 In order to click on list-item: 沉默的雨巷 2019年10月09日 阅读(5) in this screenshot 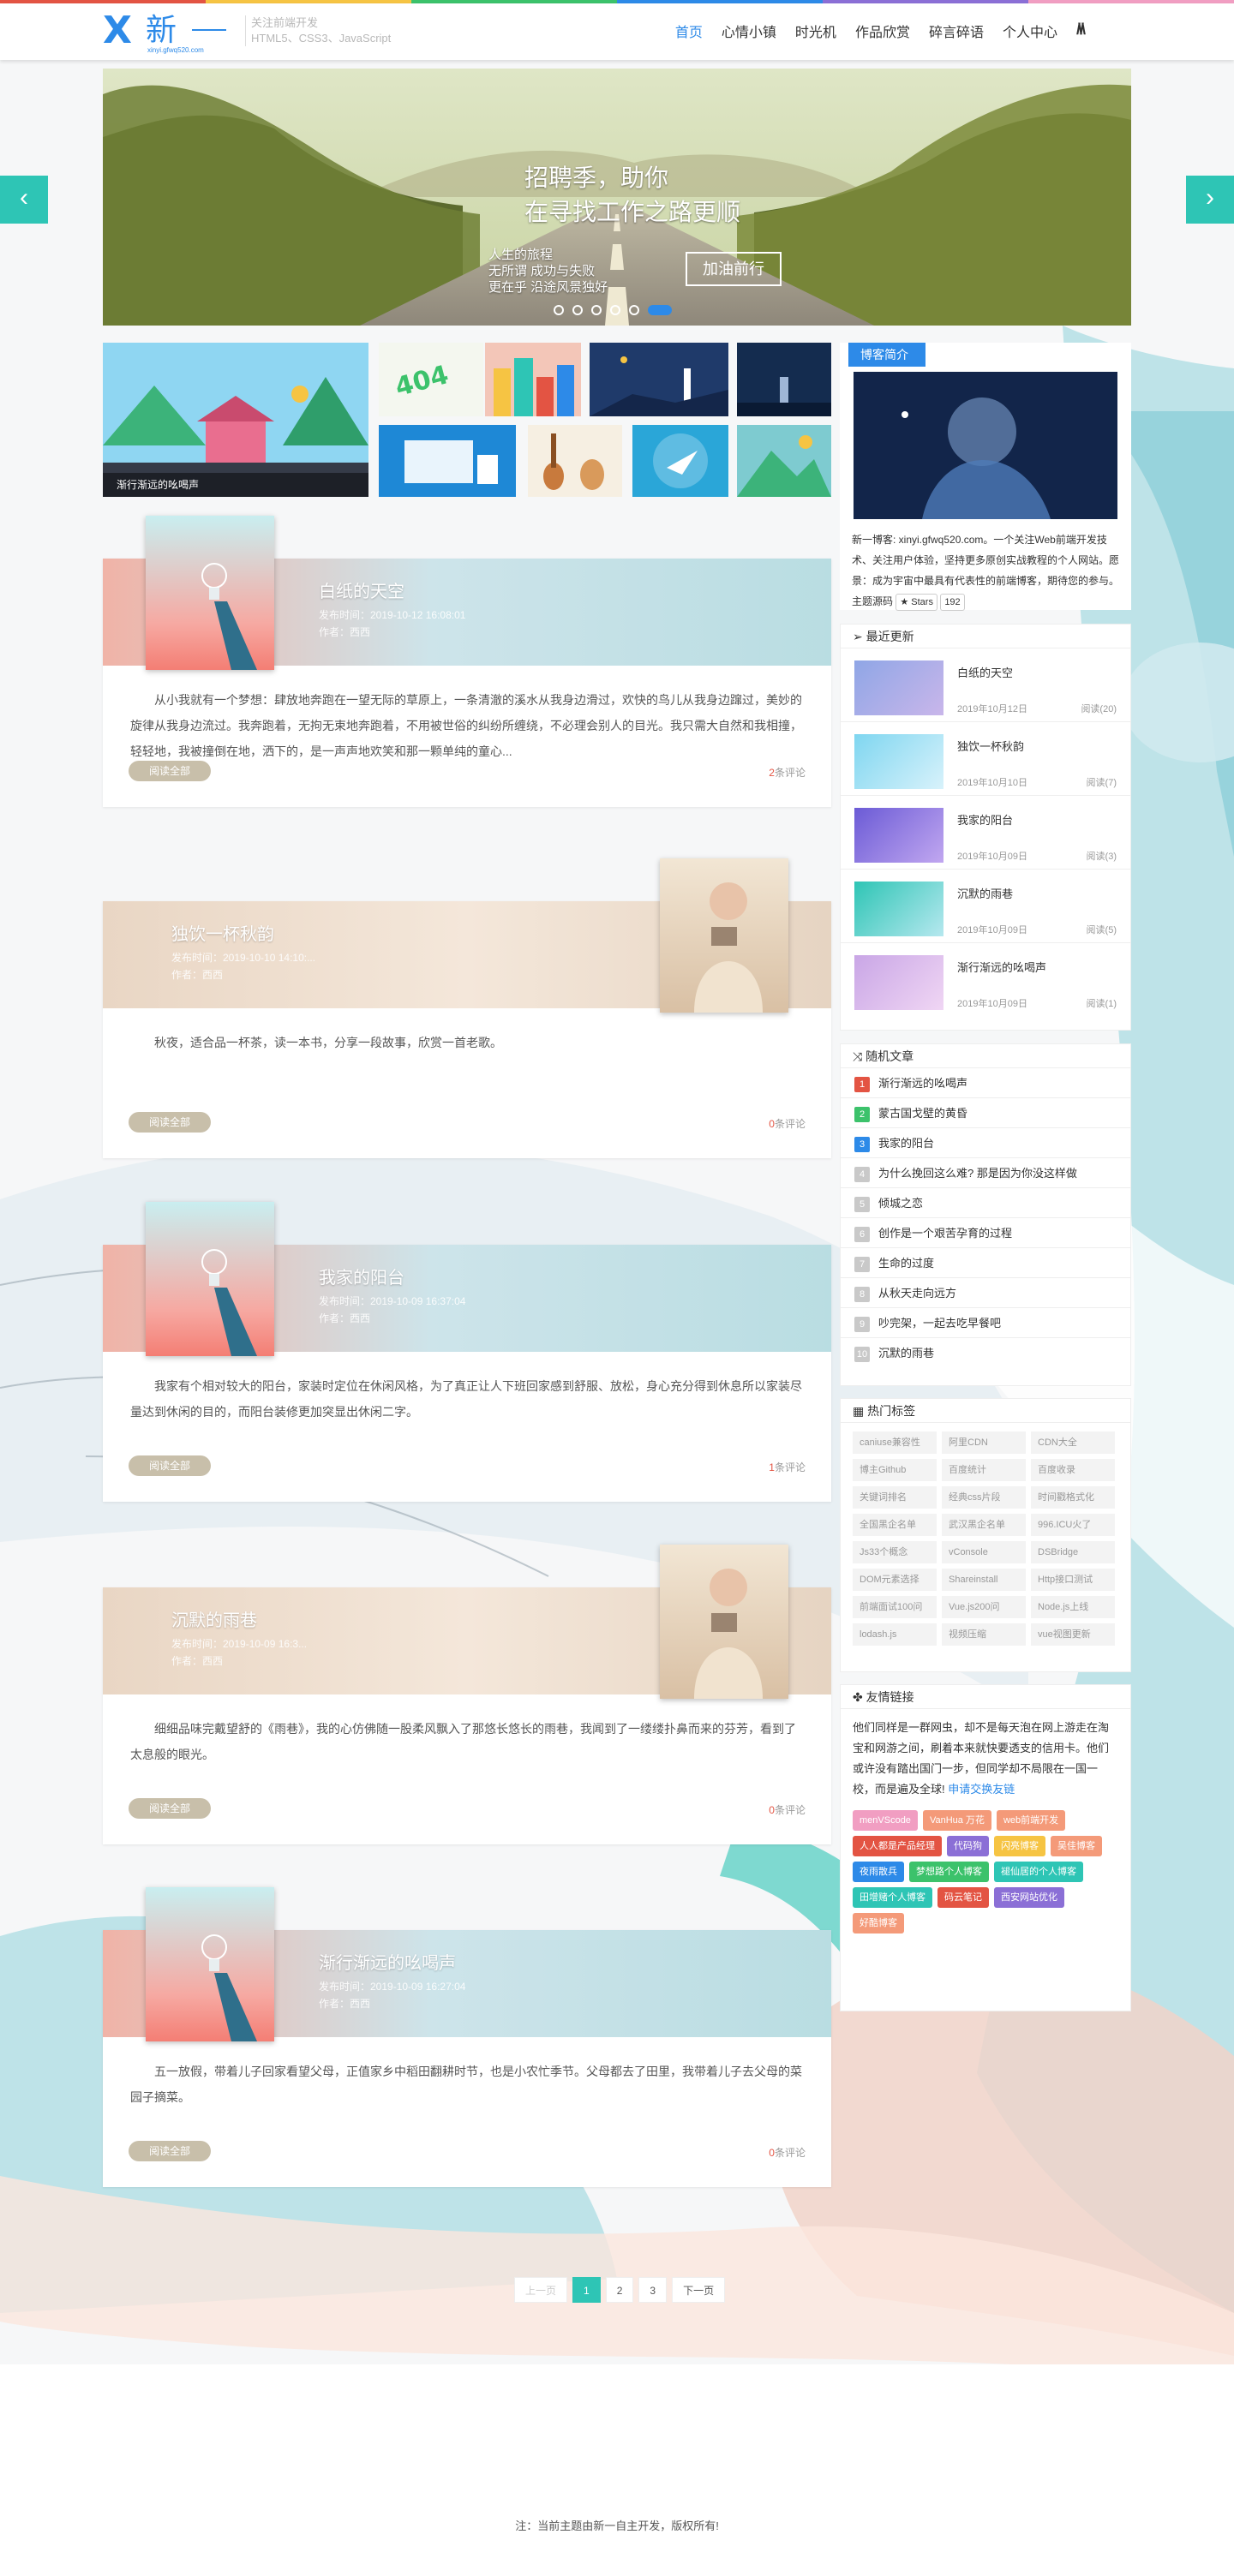, I will do `click(985, 906)`.